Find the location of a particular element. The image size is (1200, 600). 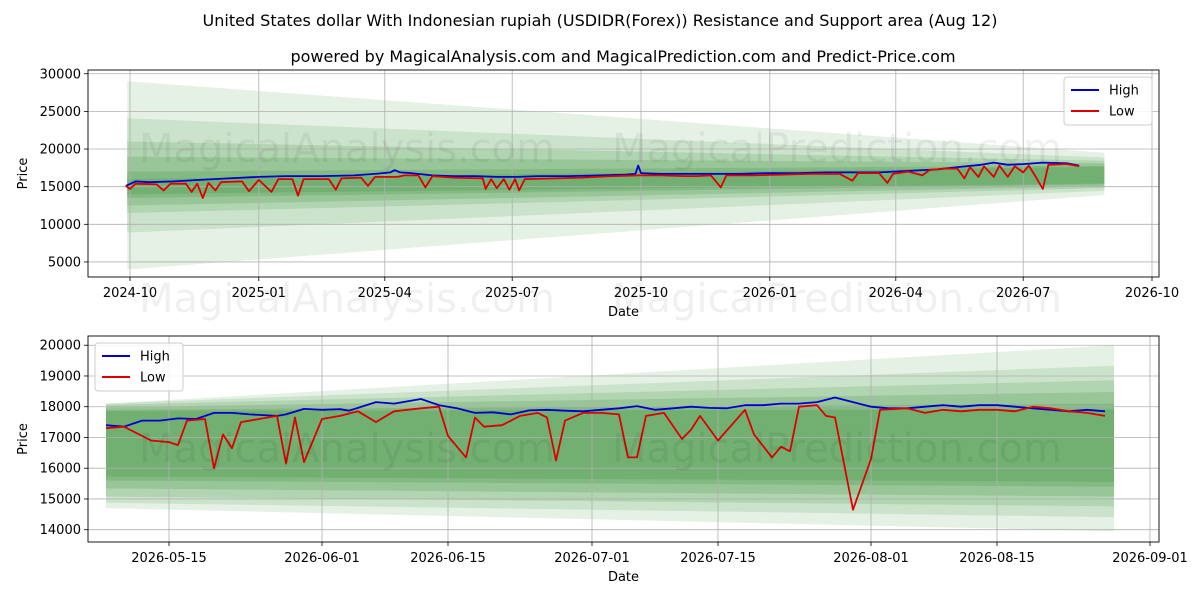

x-tick-label: 2026-05-15 is located at coordinates (169, 558).